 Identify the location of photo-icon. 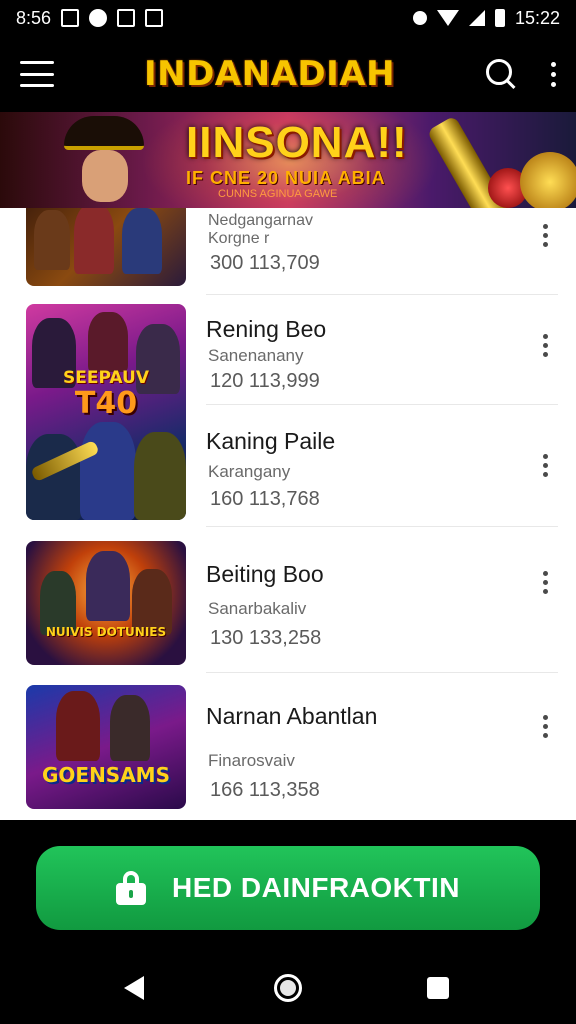
(154, 18).